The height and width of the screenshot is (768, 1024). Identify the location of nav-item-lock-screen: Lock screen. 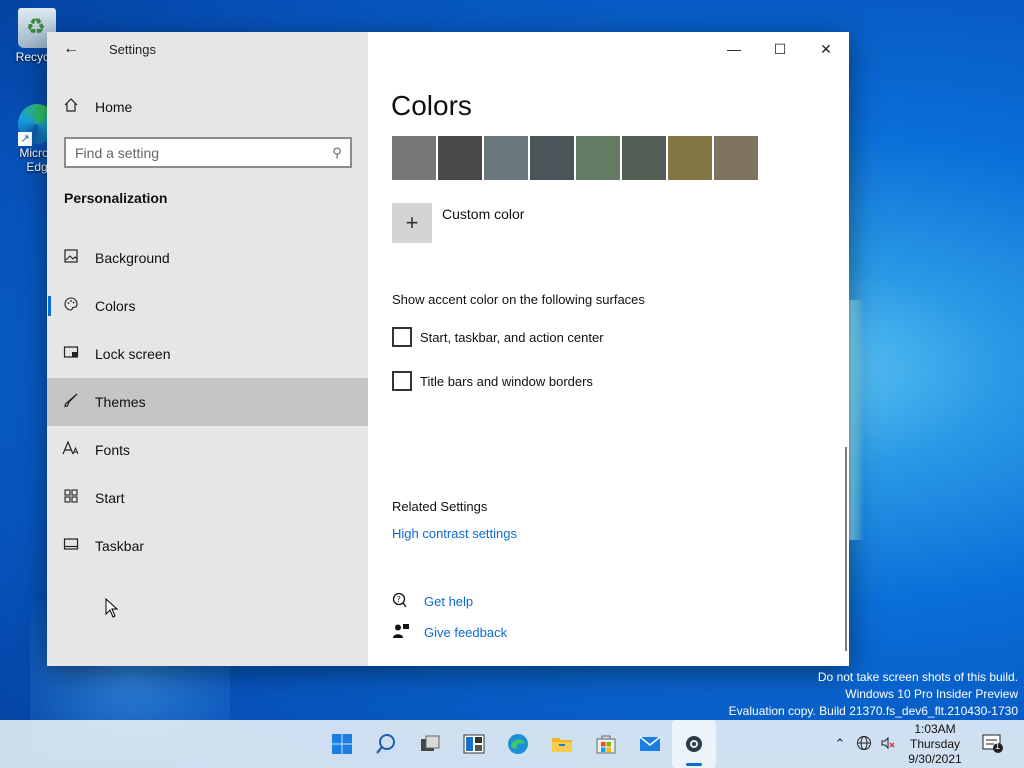
(207, 354).